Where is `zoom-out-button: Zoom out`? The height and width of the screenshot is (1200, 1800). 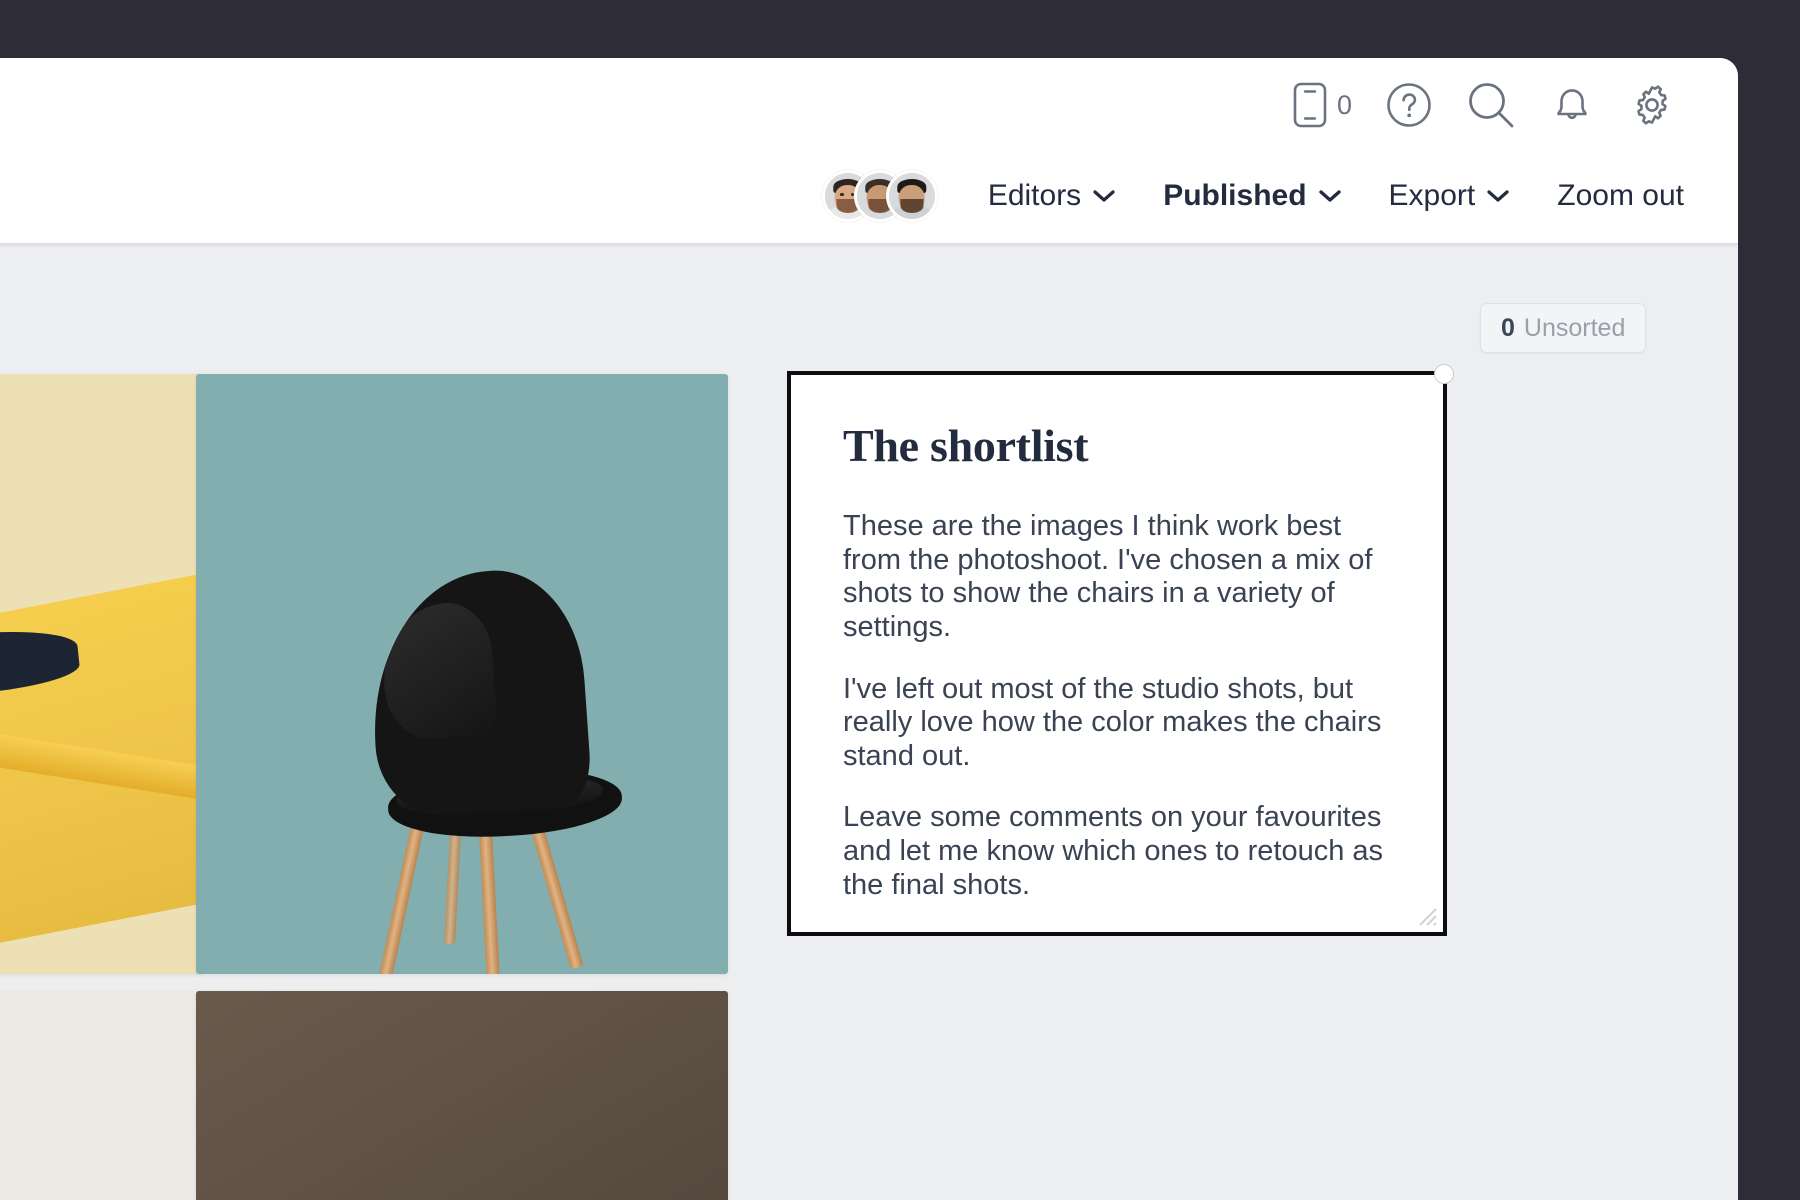
zoom-out-button: Zoom out is located at coordinates (1620, 196).